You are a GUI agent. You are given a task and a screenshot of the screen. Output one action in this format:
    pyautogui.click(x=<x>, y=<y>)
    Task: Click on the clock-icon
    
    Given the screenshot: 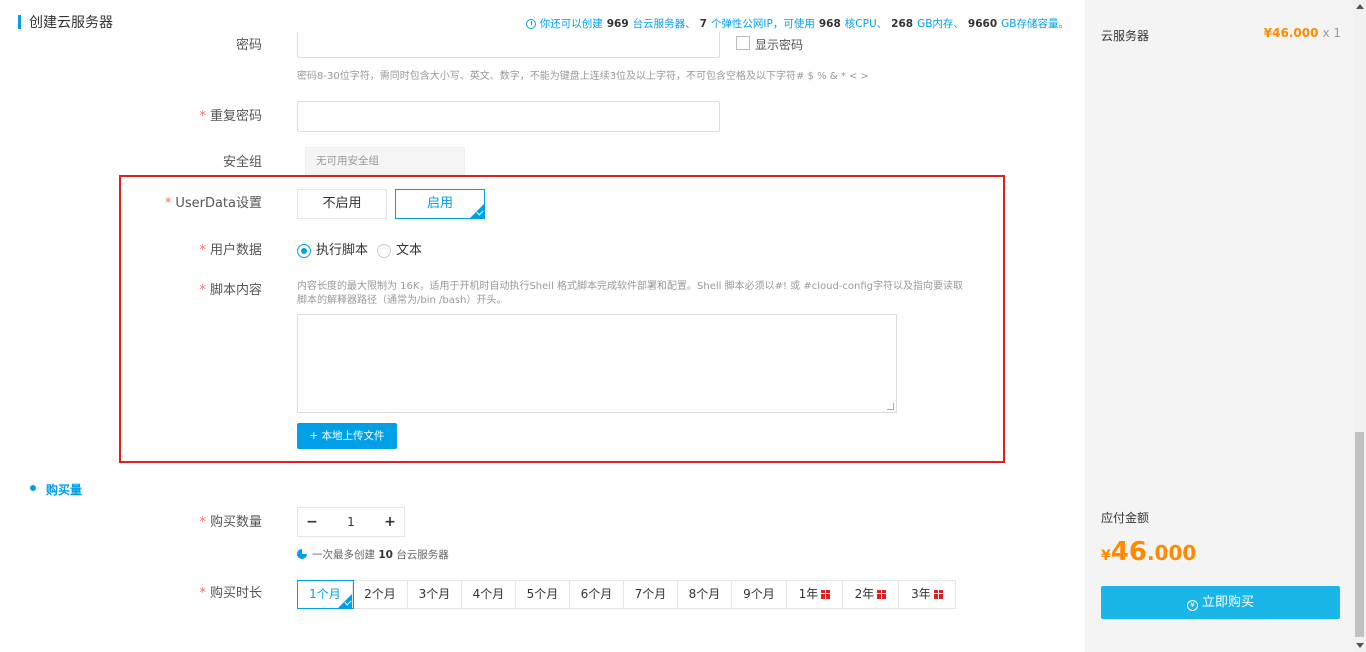 What is the action you would take?
    pyautogui.click(x=530, y=23)
    